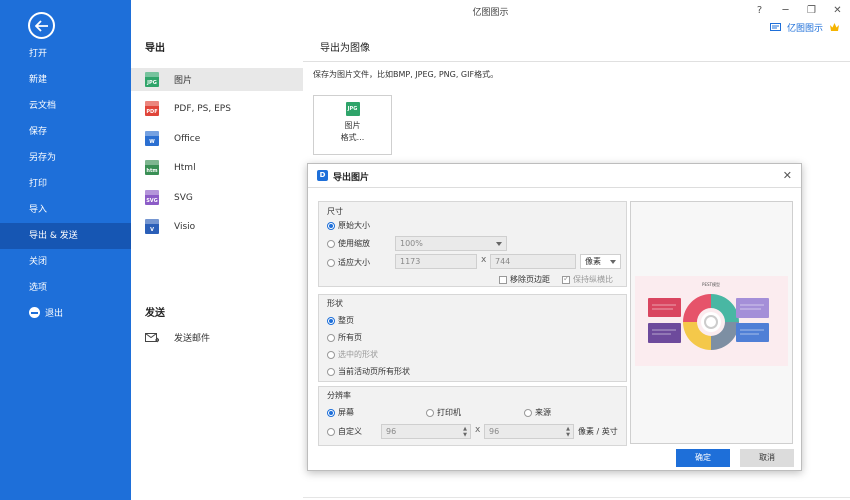 Image resolution: width=850 pixels, height=500 pixels. Describe the element at coordinates (65, 106) in the screenshot. I see `menu-item-cloud: 云文档` at that location.